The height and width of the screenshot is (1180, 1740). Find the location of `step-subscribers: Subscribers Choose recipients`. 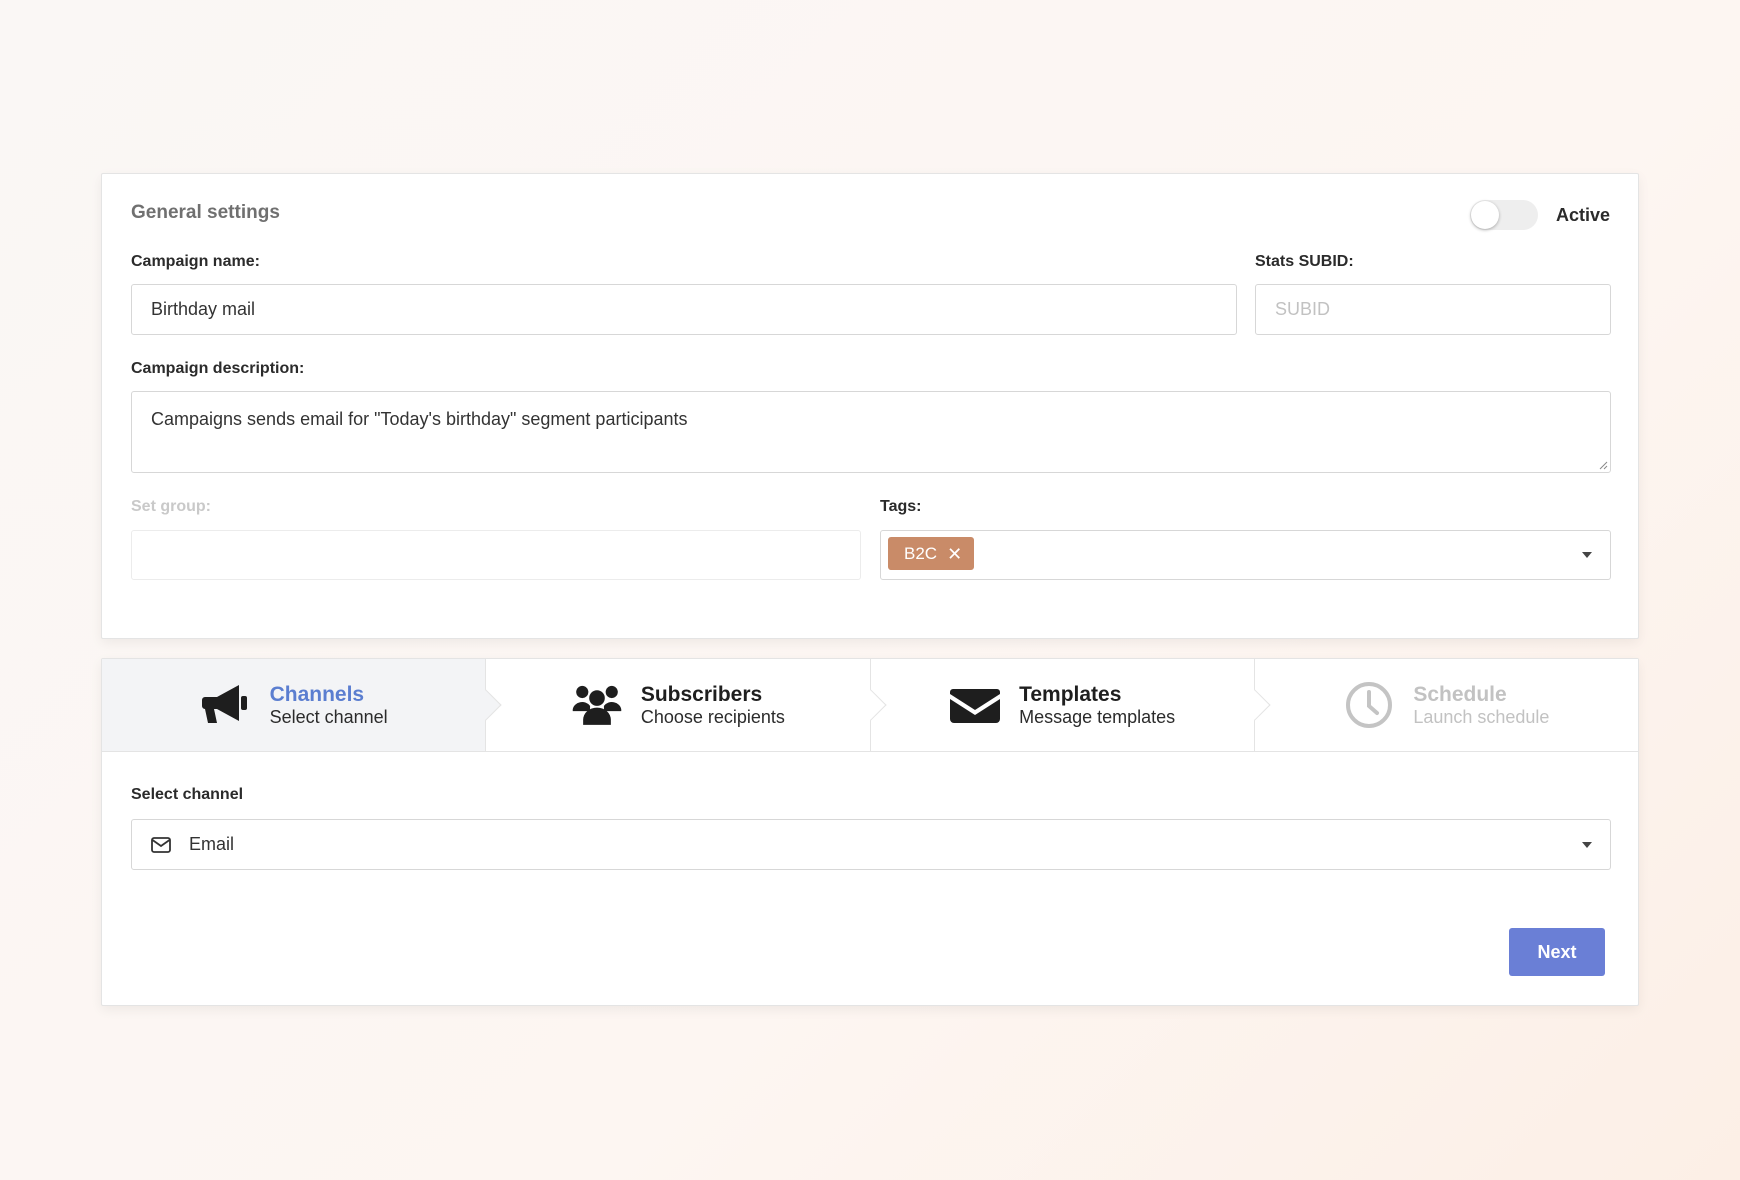

step-subscribers: Subscribers Choose recipients is located at coordinates (686, 705).